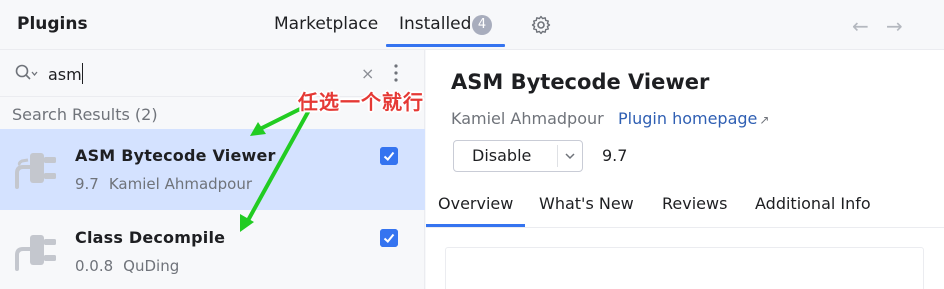 This screenshot has width=944, height=289. What do you see at coordinates (694, 203) in the screenshot?
I see `tab-reviews: Reviews` at bounding box center [694, 203].